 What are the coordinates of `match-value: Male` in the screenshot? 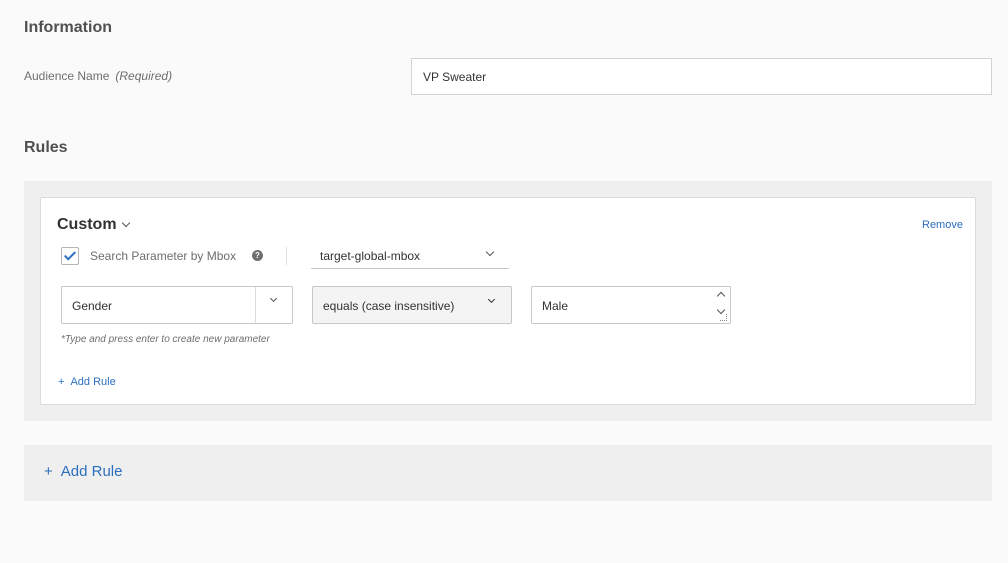 It's located at (555, 306).